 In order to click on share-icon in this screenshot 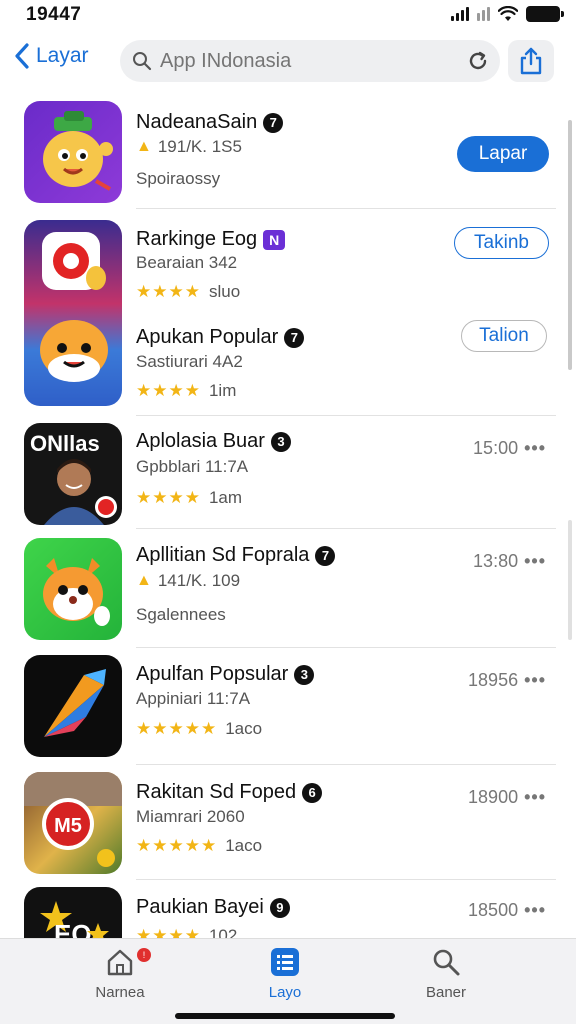, I will do `click(531, 61)`.